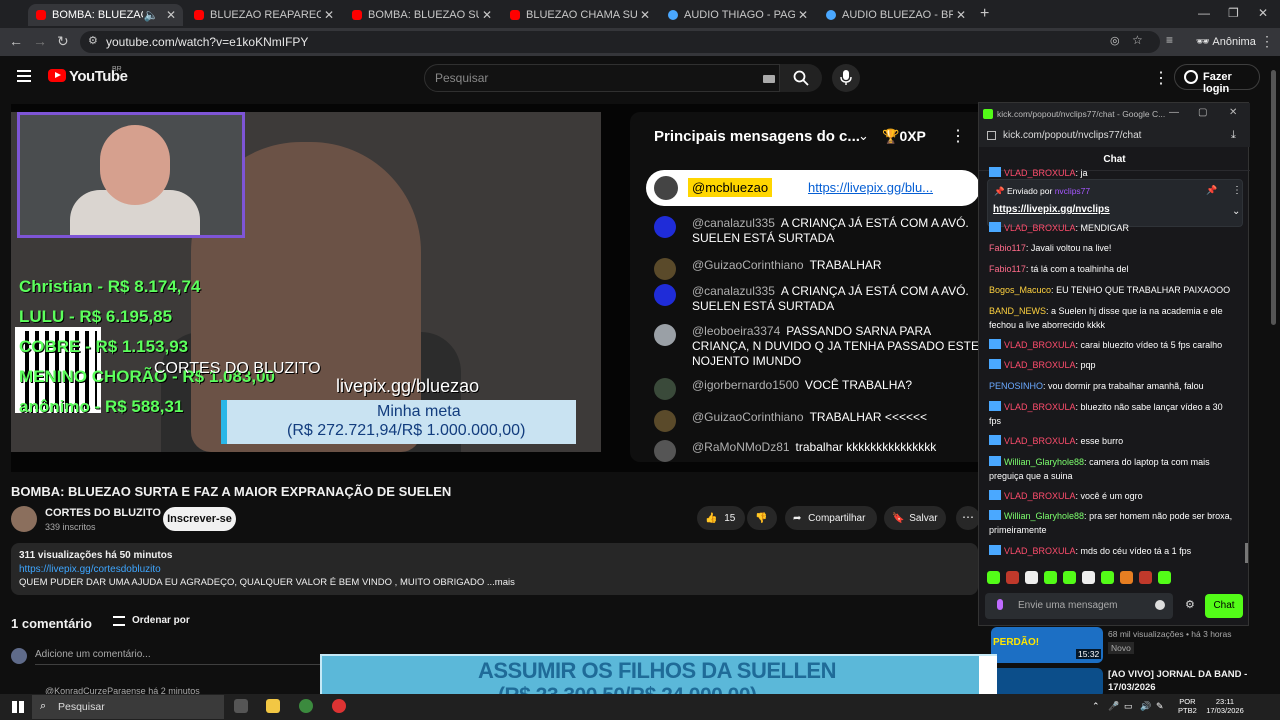 The image size is (1280, 720). What do you see at coordinates (915, 518) in the screenshot?
I see `save-button: 🔖 Salvar` at bounding box center [915, 518].